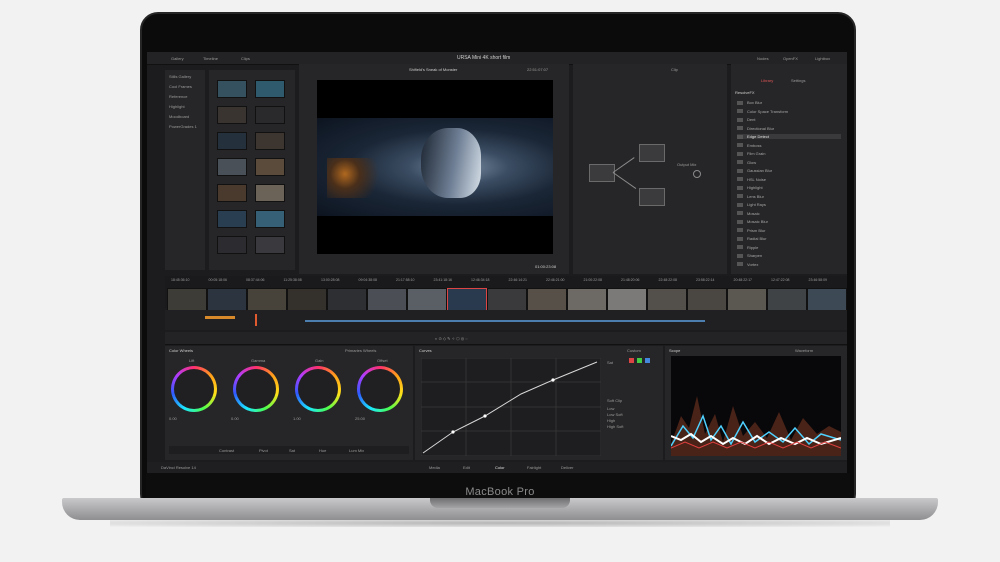 This screenshot has width=1000, height=562. Describe the element at coordinates (177, 58) in the screenshot. I see `gallery-button: Gallery` at that location.